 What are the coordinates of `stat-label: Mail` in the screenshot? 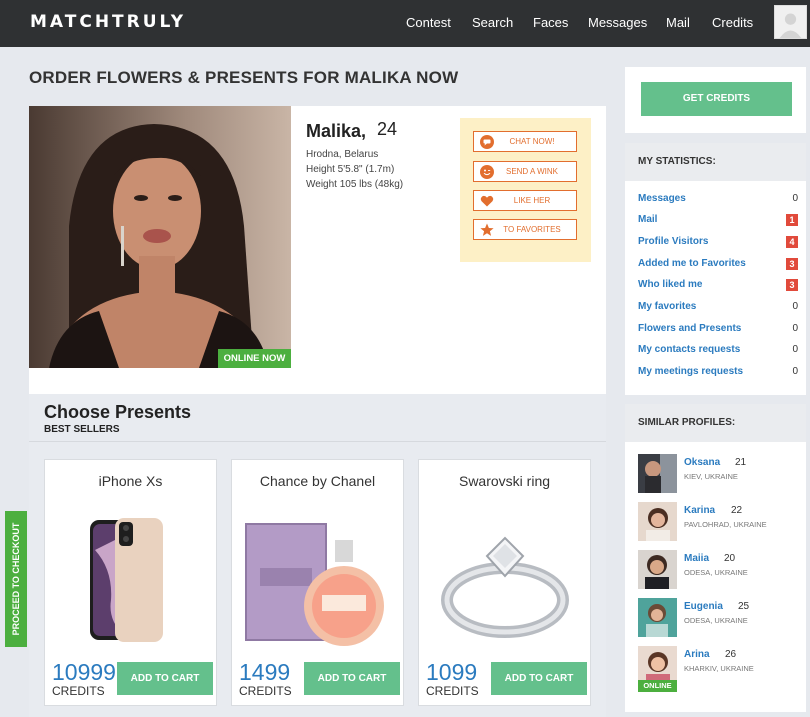 It's located at (647, 219).